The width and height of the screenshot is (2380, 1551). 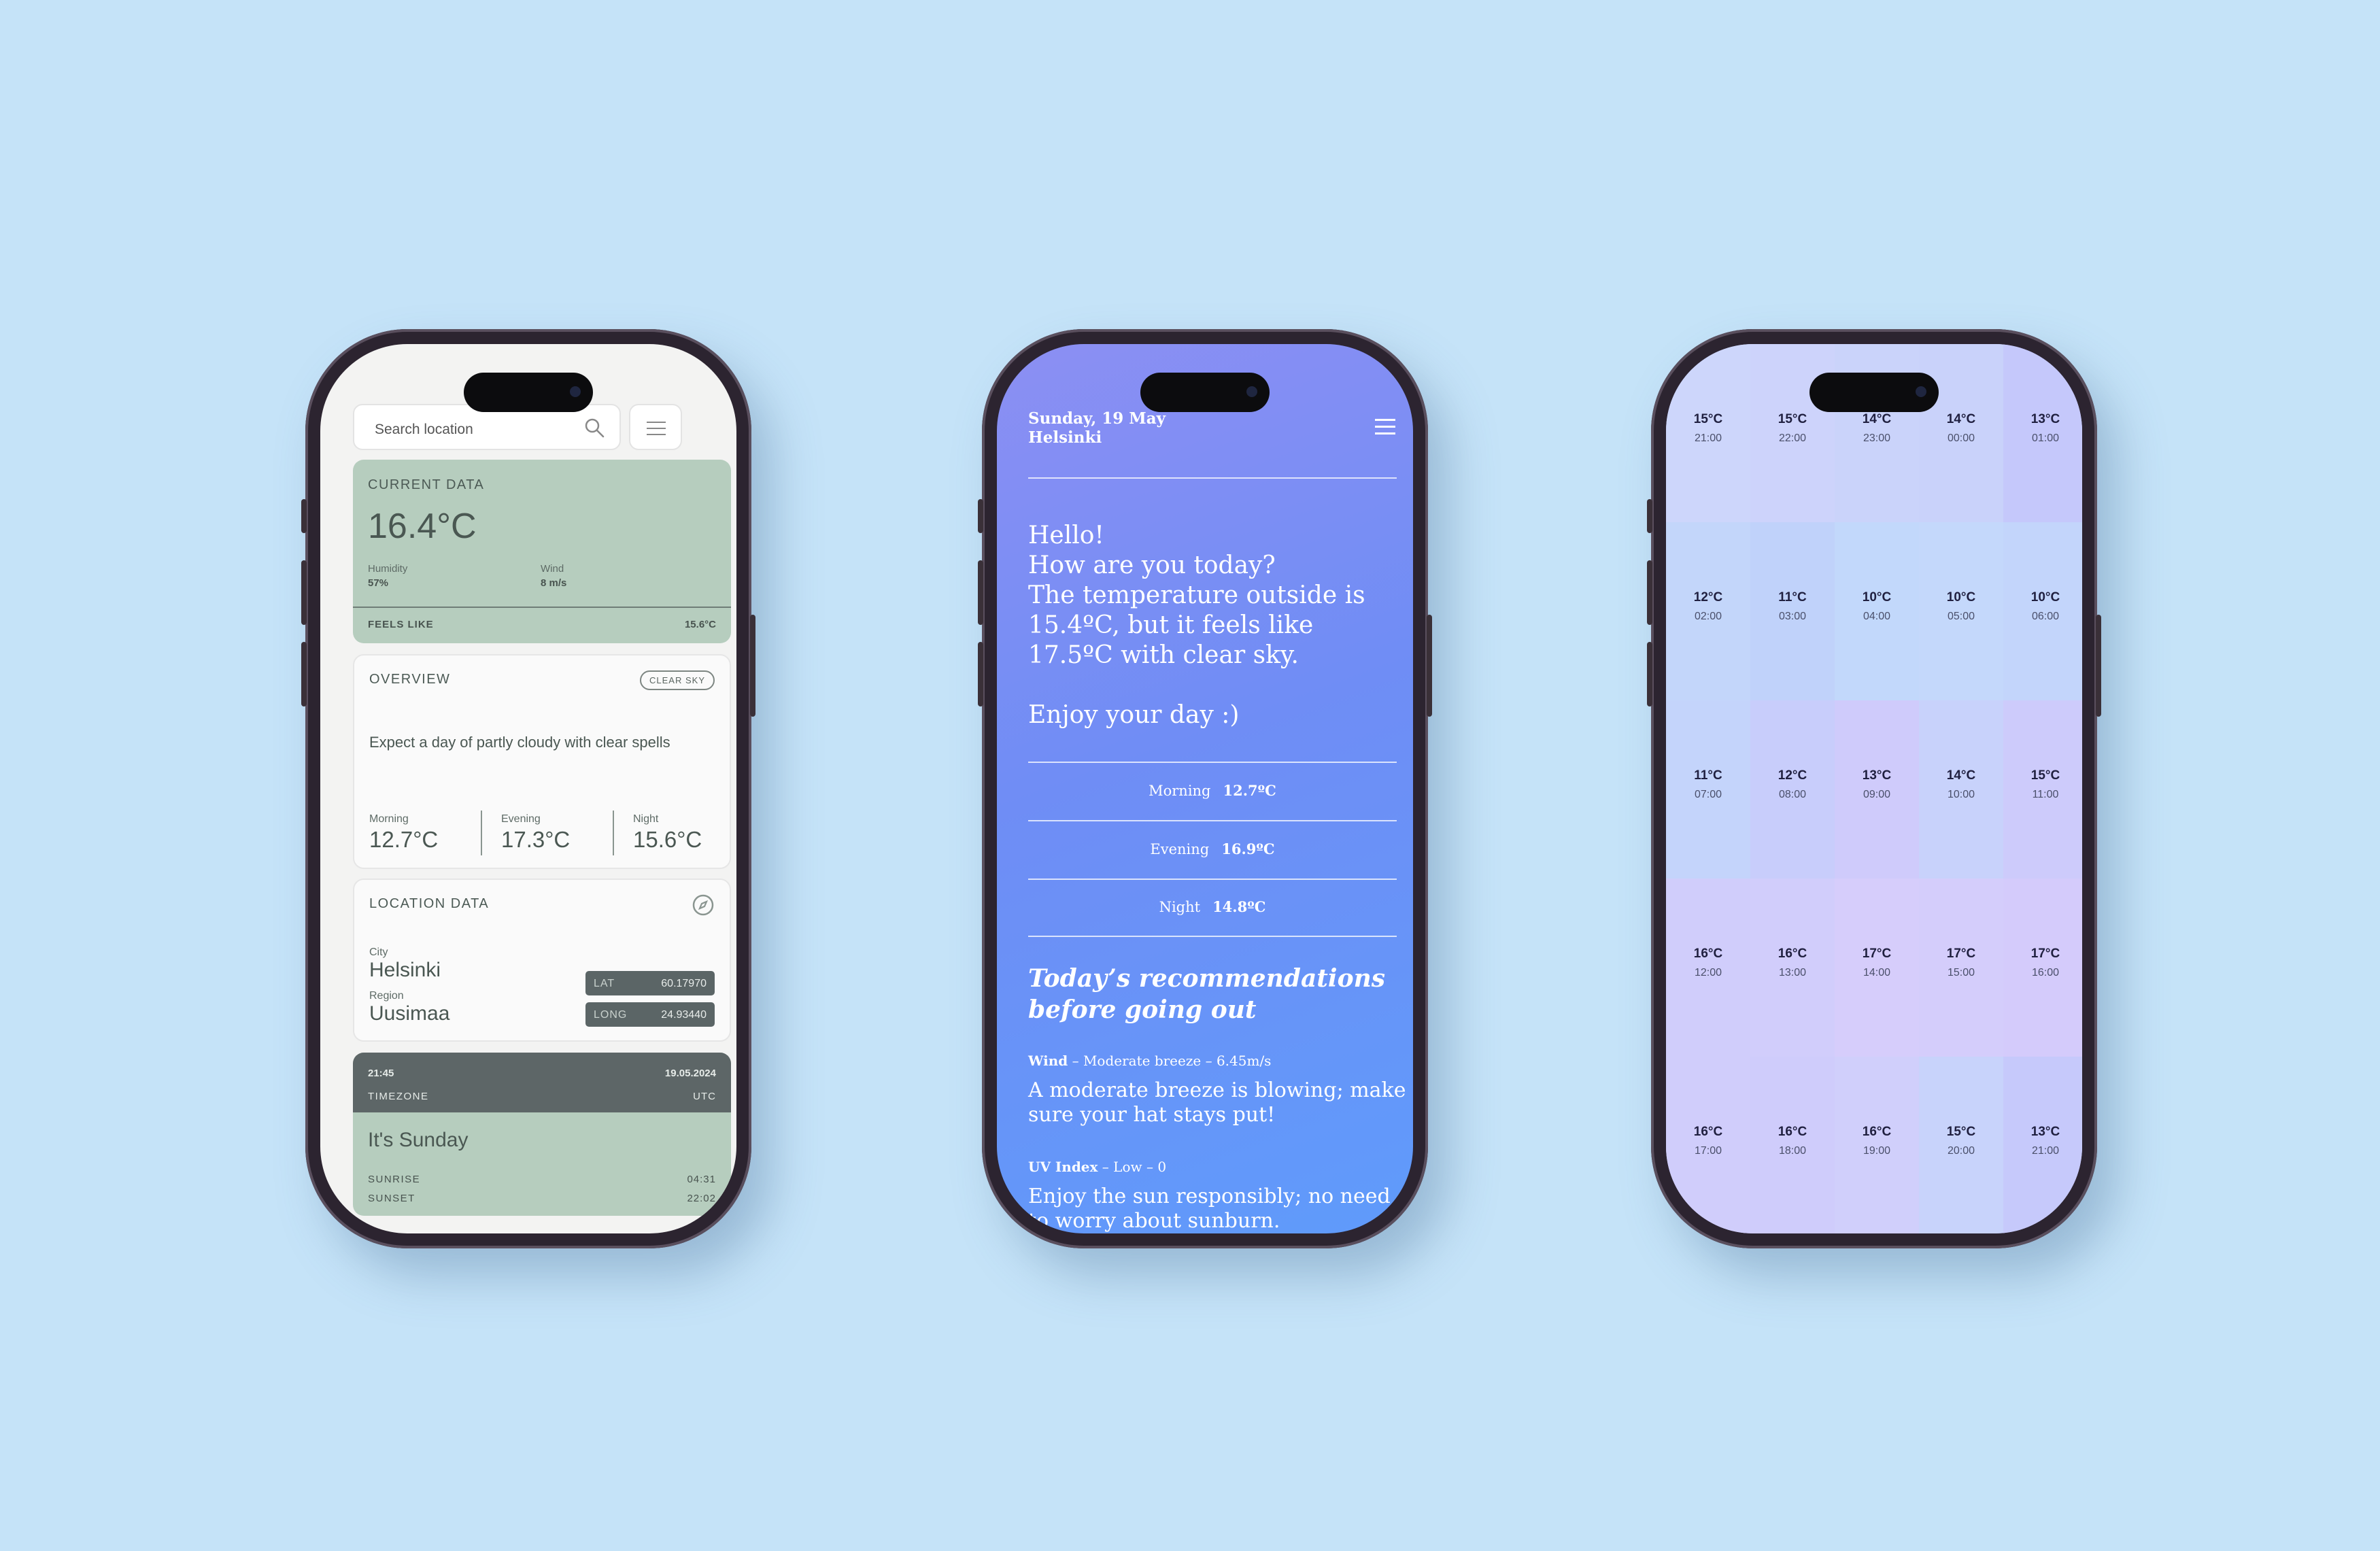 I want to click on sunrise-value: 04:31, so click(x=702, y=1179).